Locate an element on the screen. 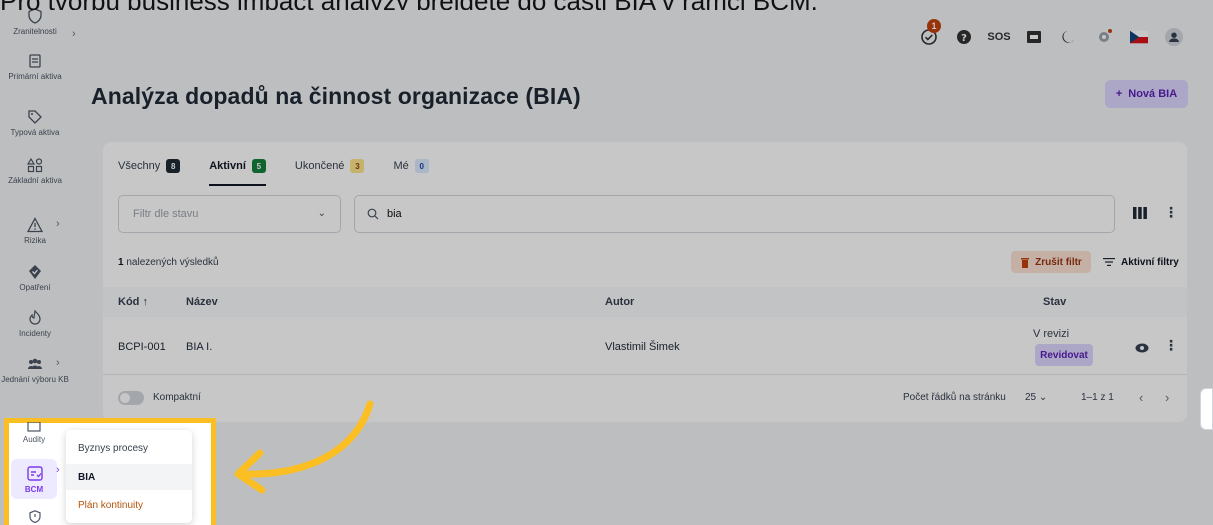 The width and height of the screenshot is (1213, 525). submenu-item-bia: BIA is located at coordinates (129, 477).